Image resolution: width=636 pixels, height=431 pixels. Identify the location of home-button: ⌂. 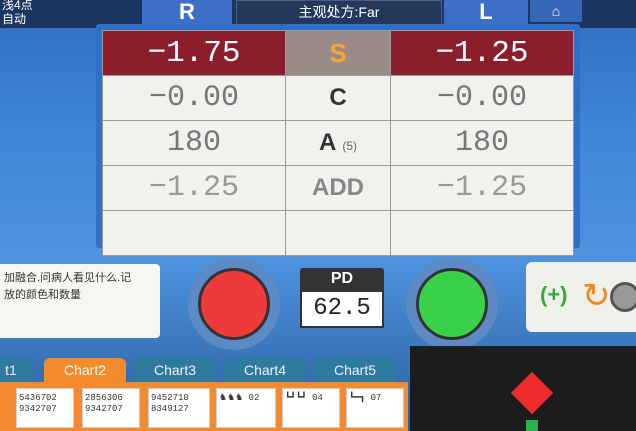
(556, 11).